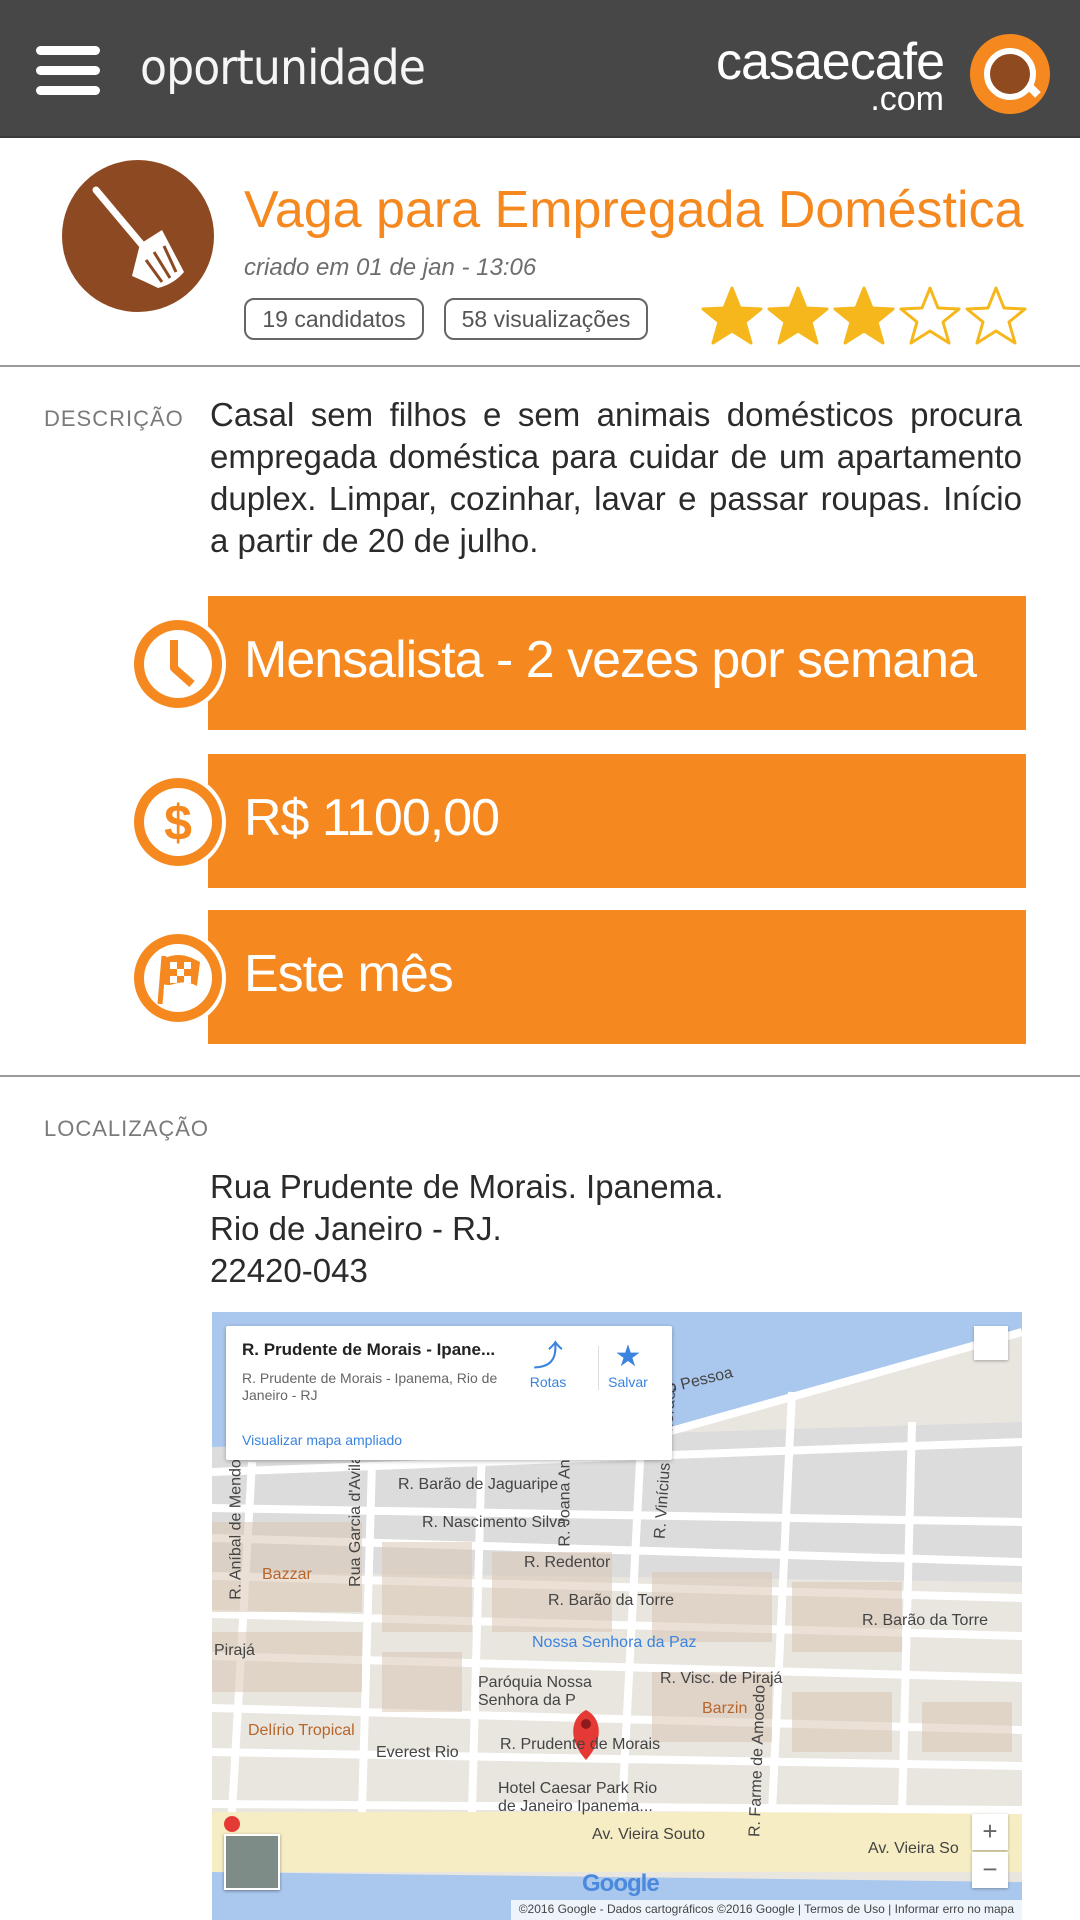  Describe the element at coordinates (467, 1186) in the screenshot. I see `address-street: Rua Prudente de Morais. Ipanema.` at that location.